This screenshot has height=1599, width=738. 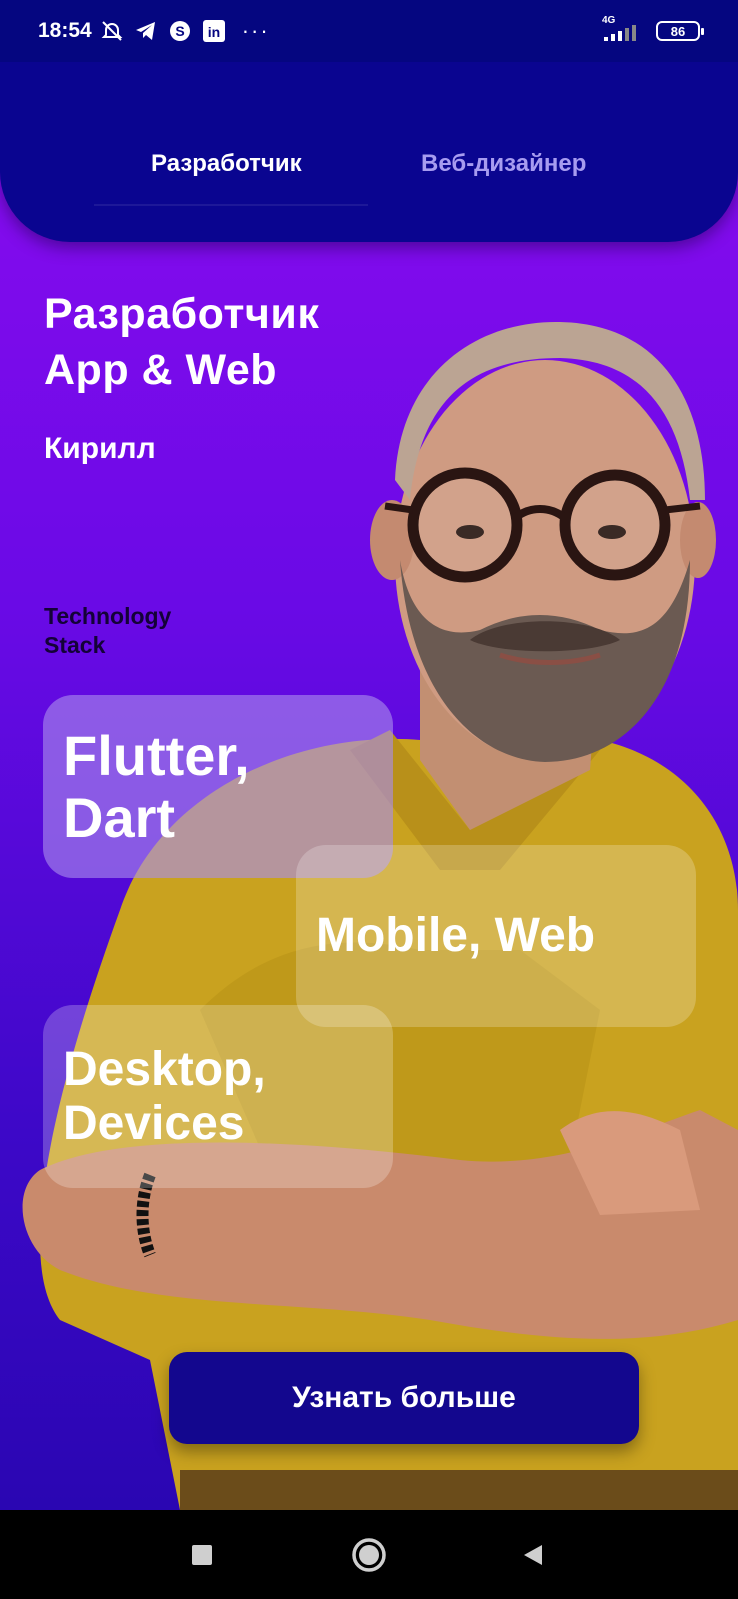 What do you see at coordinates (112, 31) in the screenshot?
I see `mute-icon` at bounding box center [112, 31].